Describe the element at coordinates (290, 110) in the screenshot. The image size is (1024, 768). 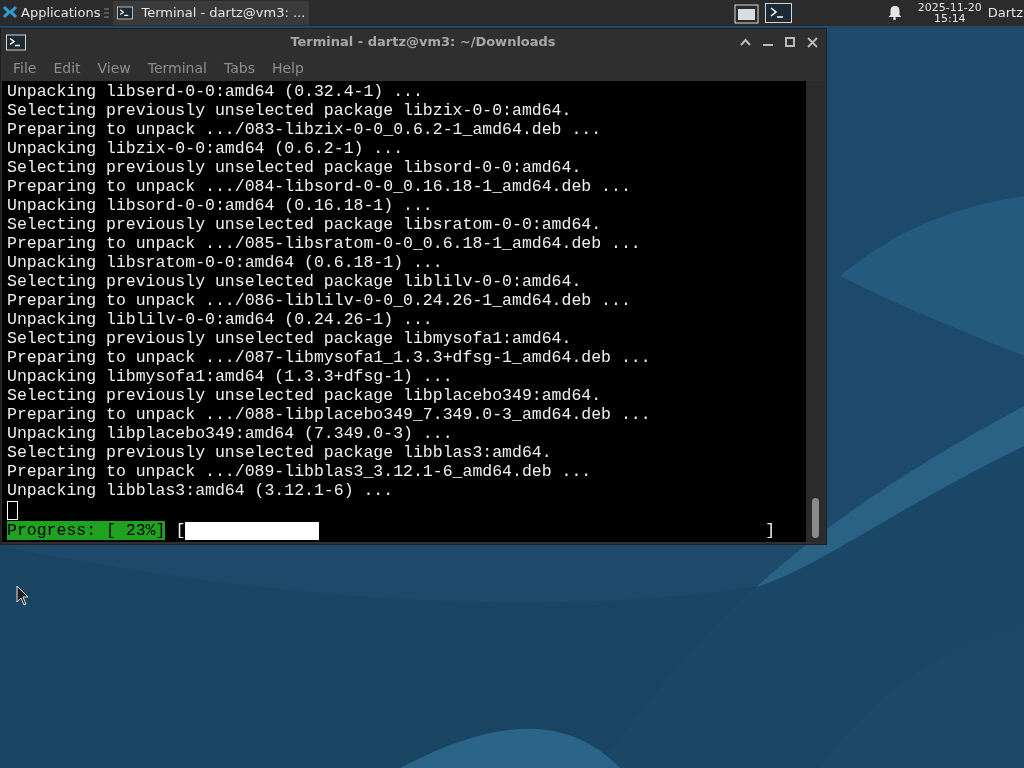
I see `terminal-line: Selecting previously unselected package libzix-0-0:amd64.` at that location.